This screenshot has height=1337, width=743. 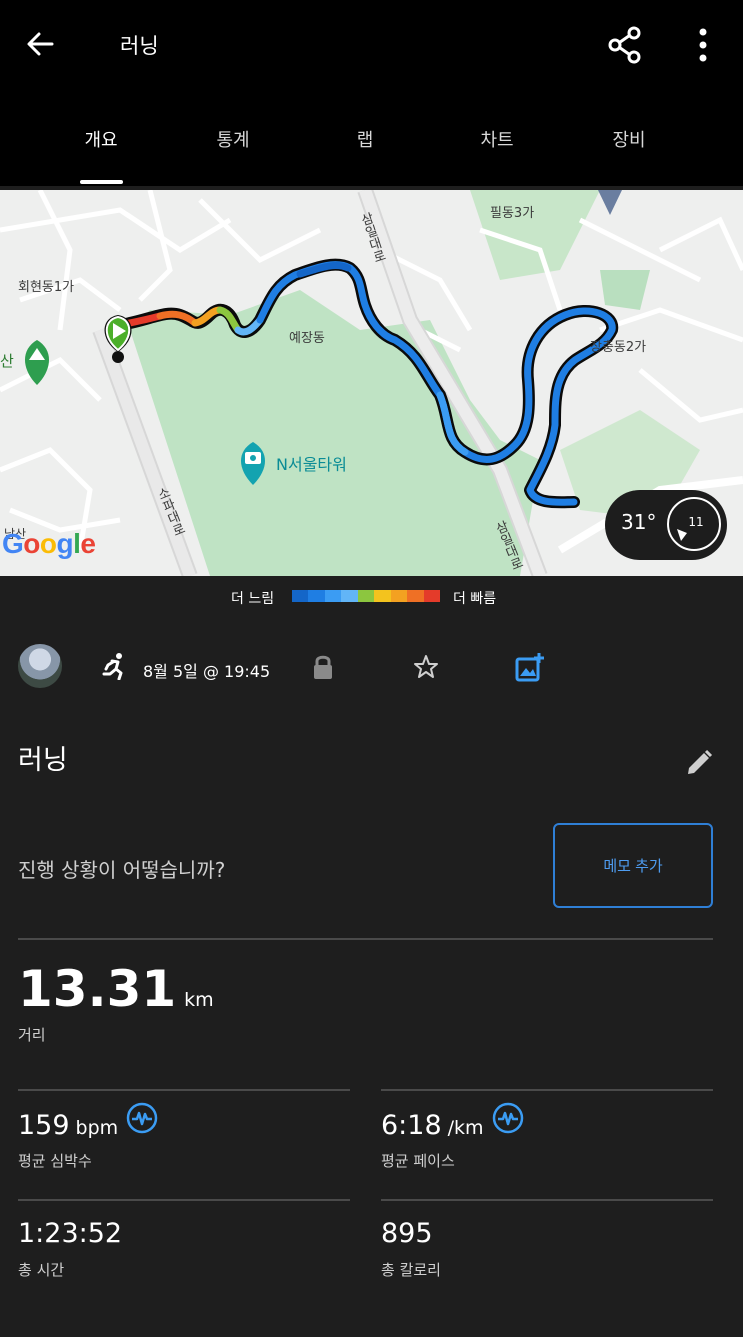 I want to click on tab-charts: 차트, so click(x=497, y=138).